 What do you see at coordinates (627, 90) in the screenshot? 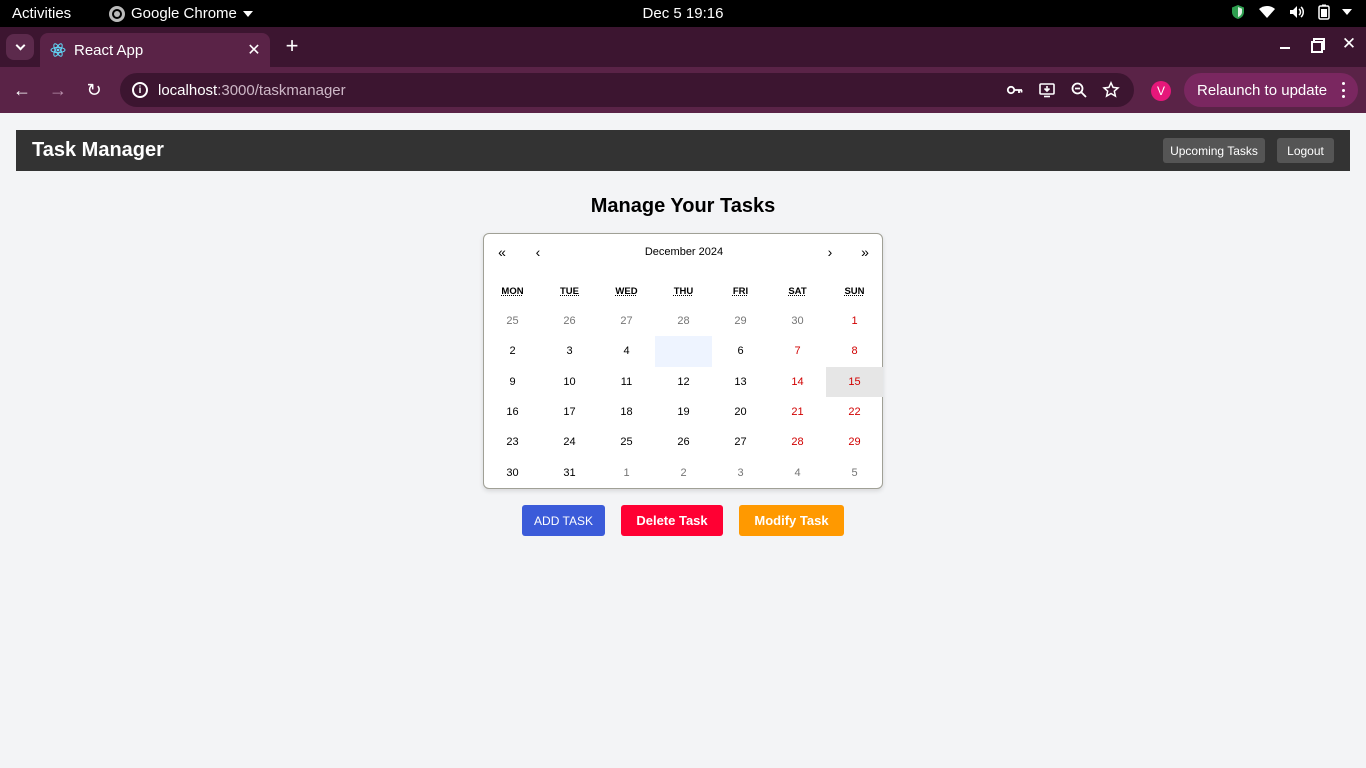
I see `address-bar: i localhost:3000/taskmanager` at bounding box center [627, 90].